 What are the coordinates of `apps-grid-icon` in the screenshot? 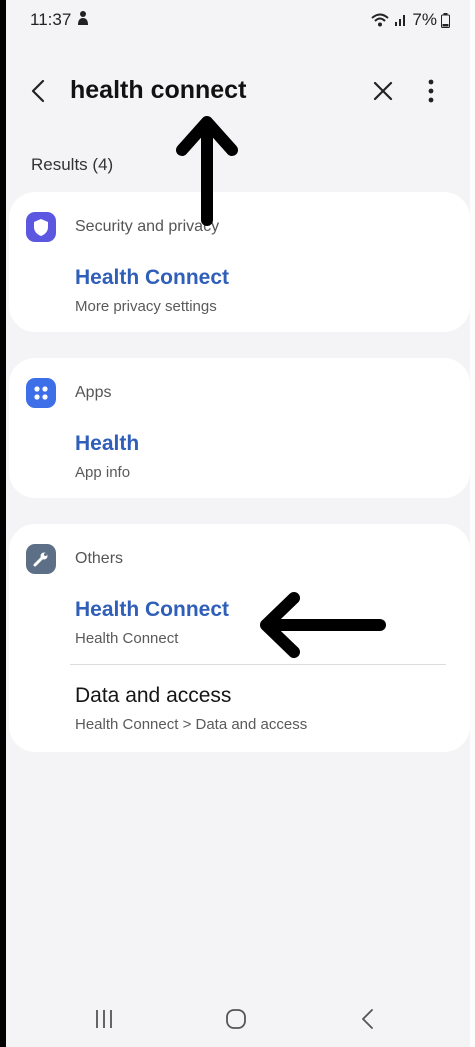 It's located at (41, 393).